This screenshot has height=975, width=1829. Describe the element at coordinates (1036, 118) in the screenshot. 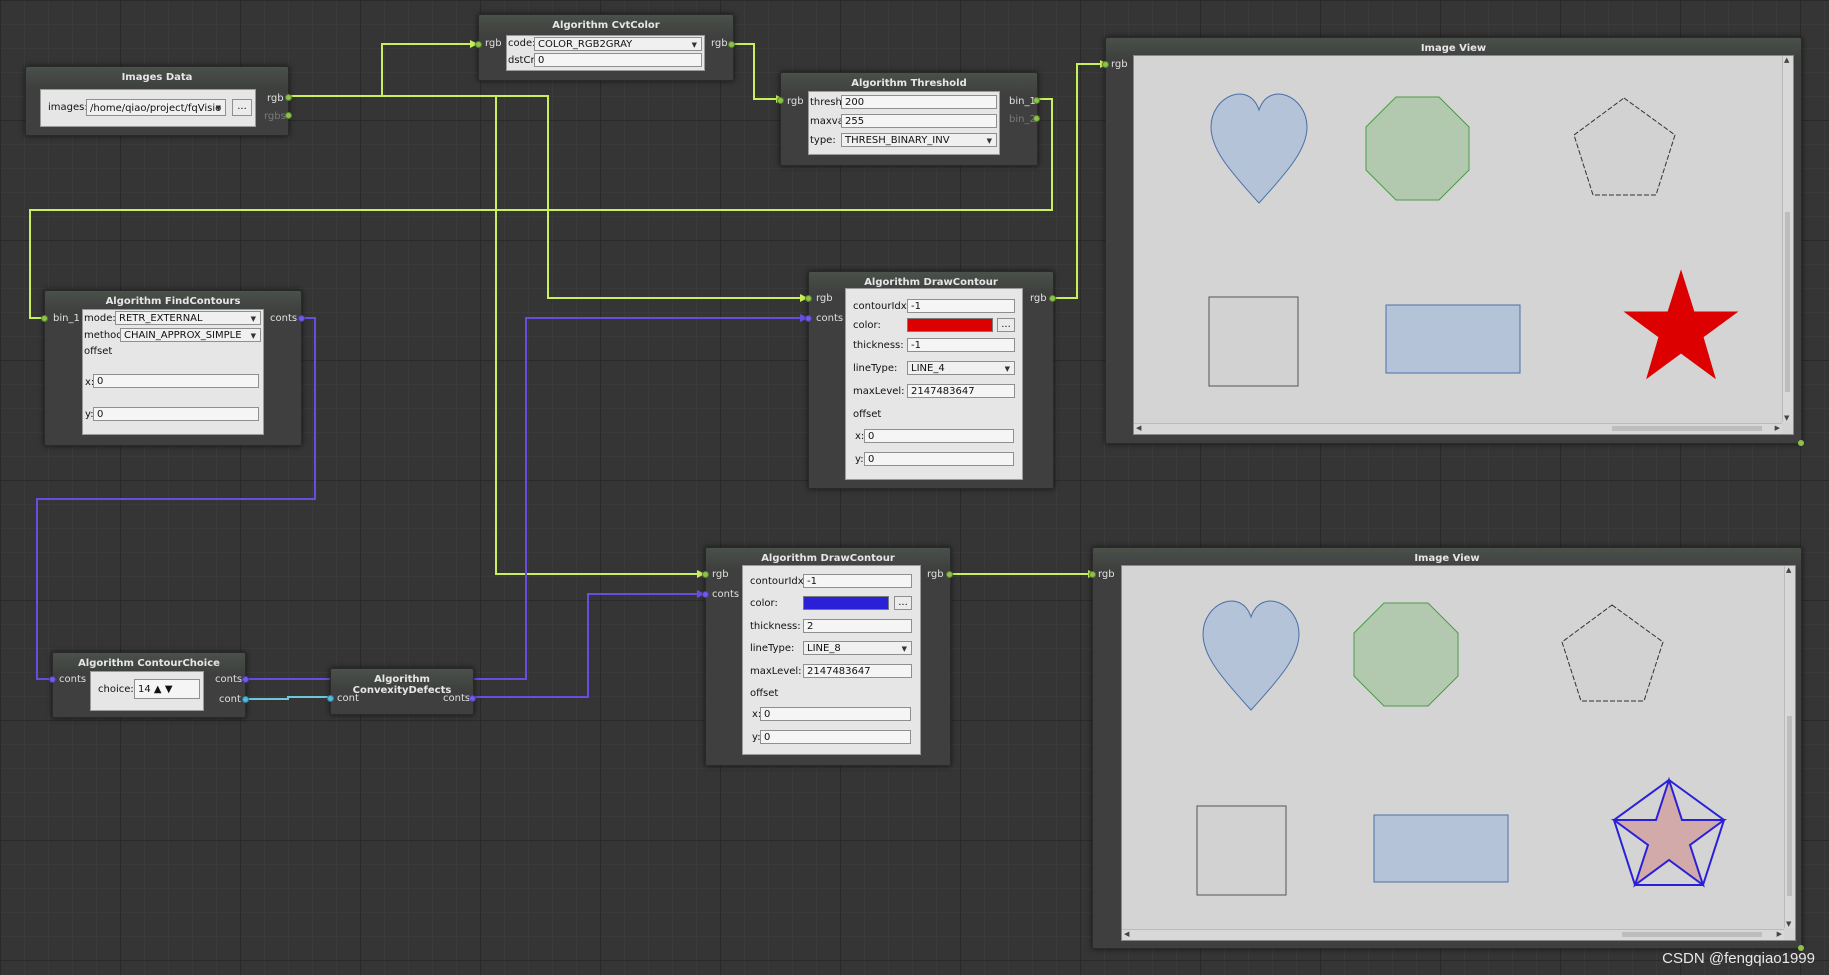

I see `output-port-bin2` at that location.